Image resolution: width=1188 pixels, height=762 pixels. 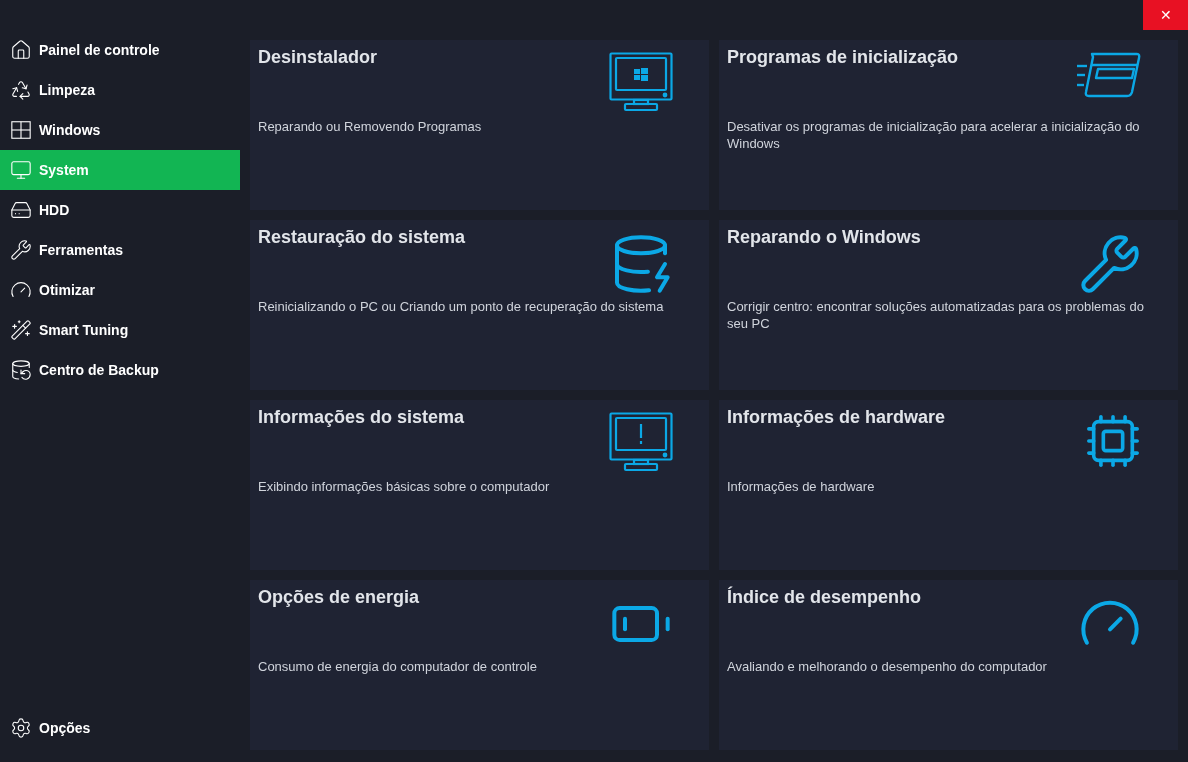 I want to click on tool-card: Índice de desempenho Avaliando e melhorando o desempenho do computador, so click(x=948, y=665).